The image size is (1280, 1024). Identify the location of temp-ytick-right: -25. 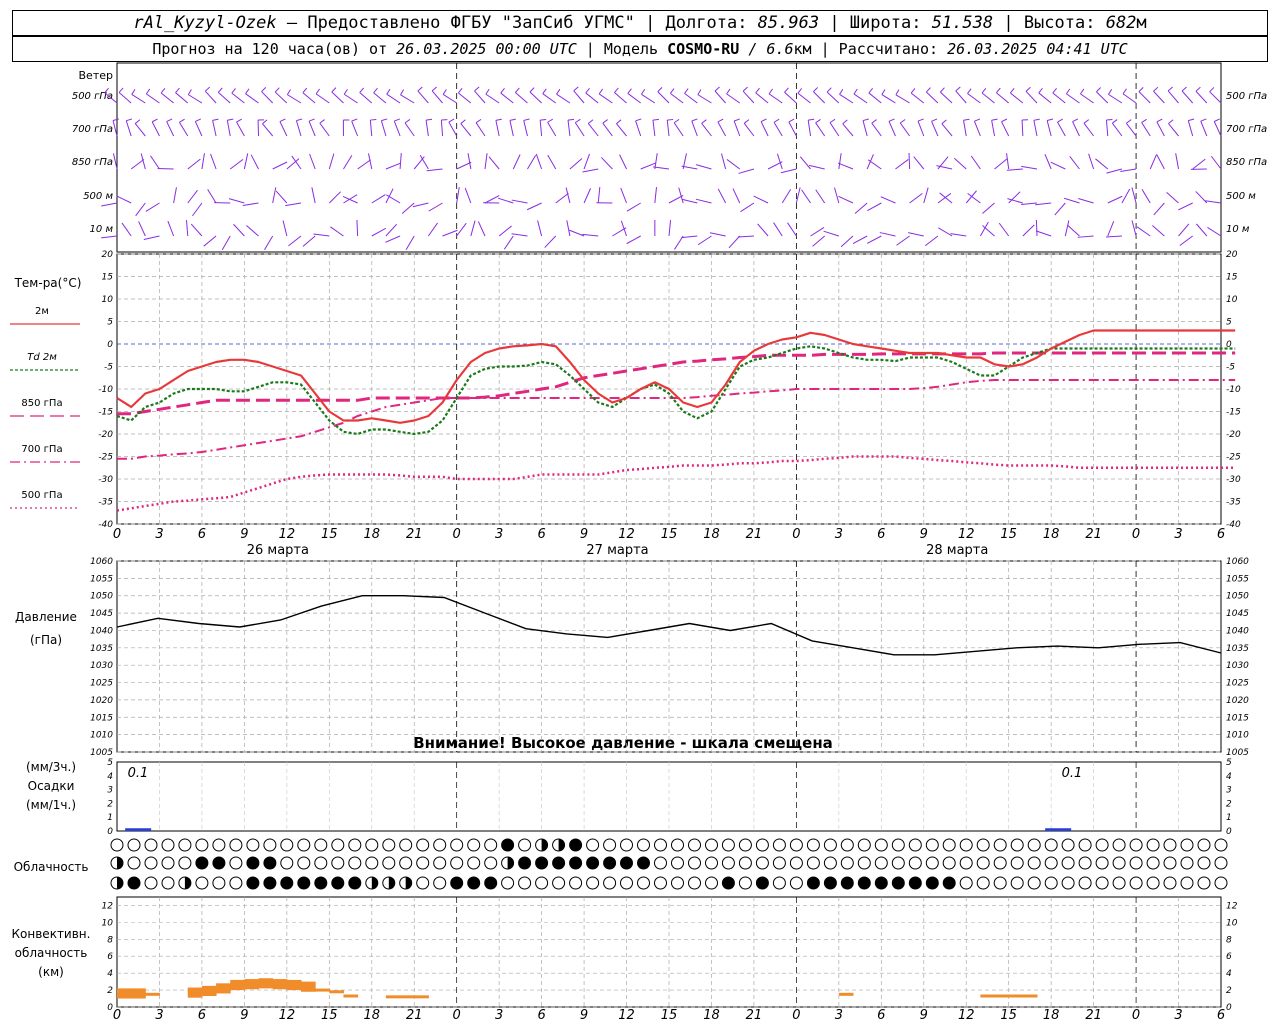
(1233, 458).